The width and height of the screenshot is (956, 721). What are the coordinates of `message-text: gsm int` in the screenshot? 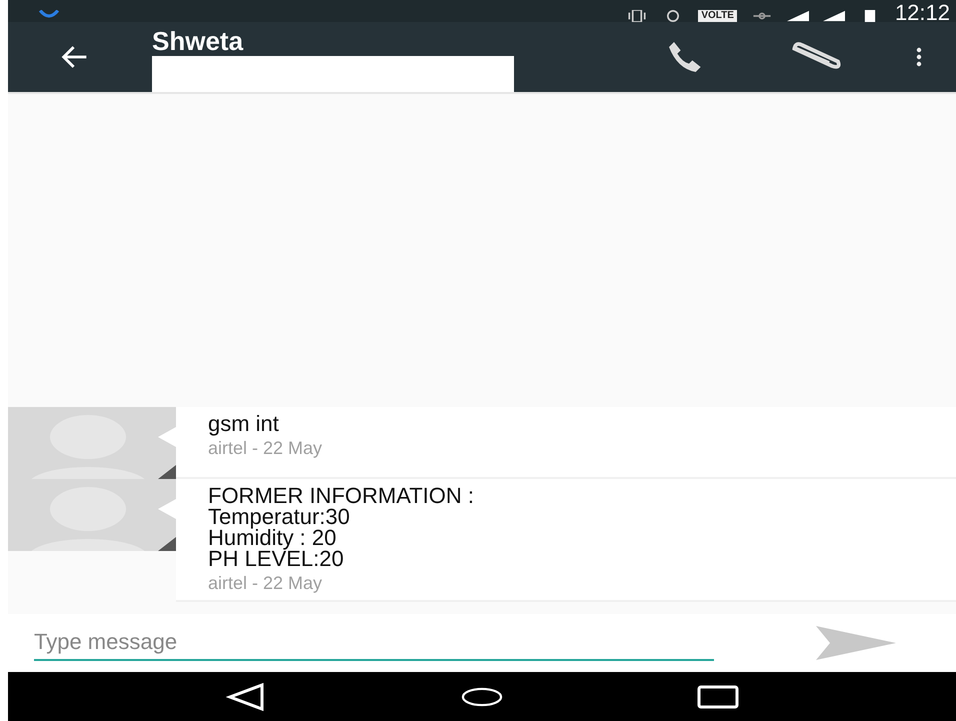 It's located at (244, 423).